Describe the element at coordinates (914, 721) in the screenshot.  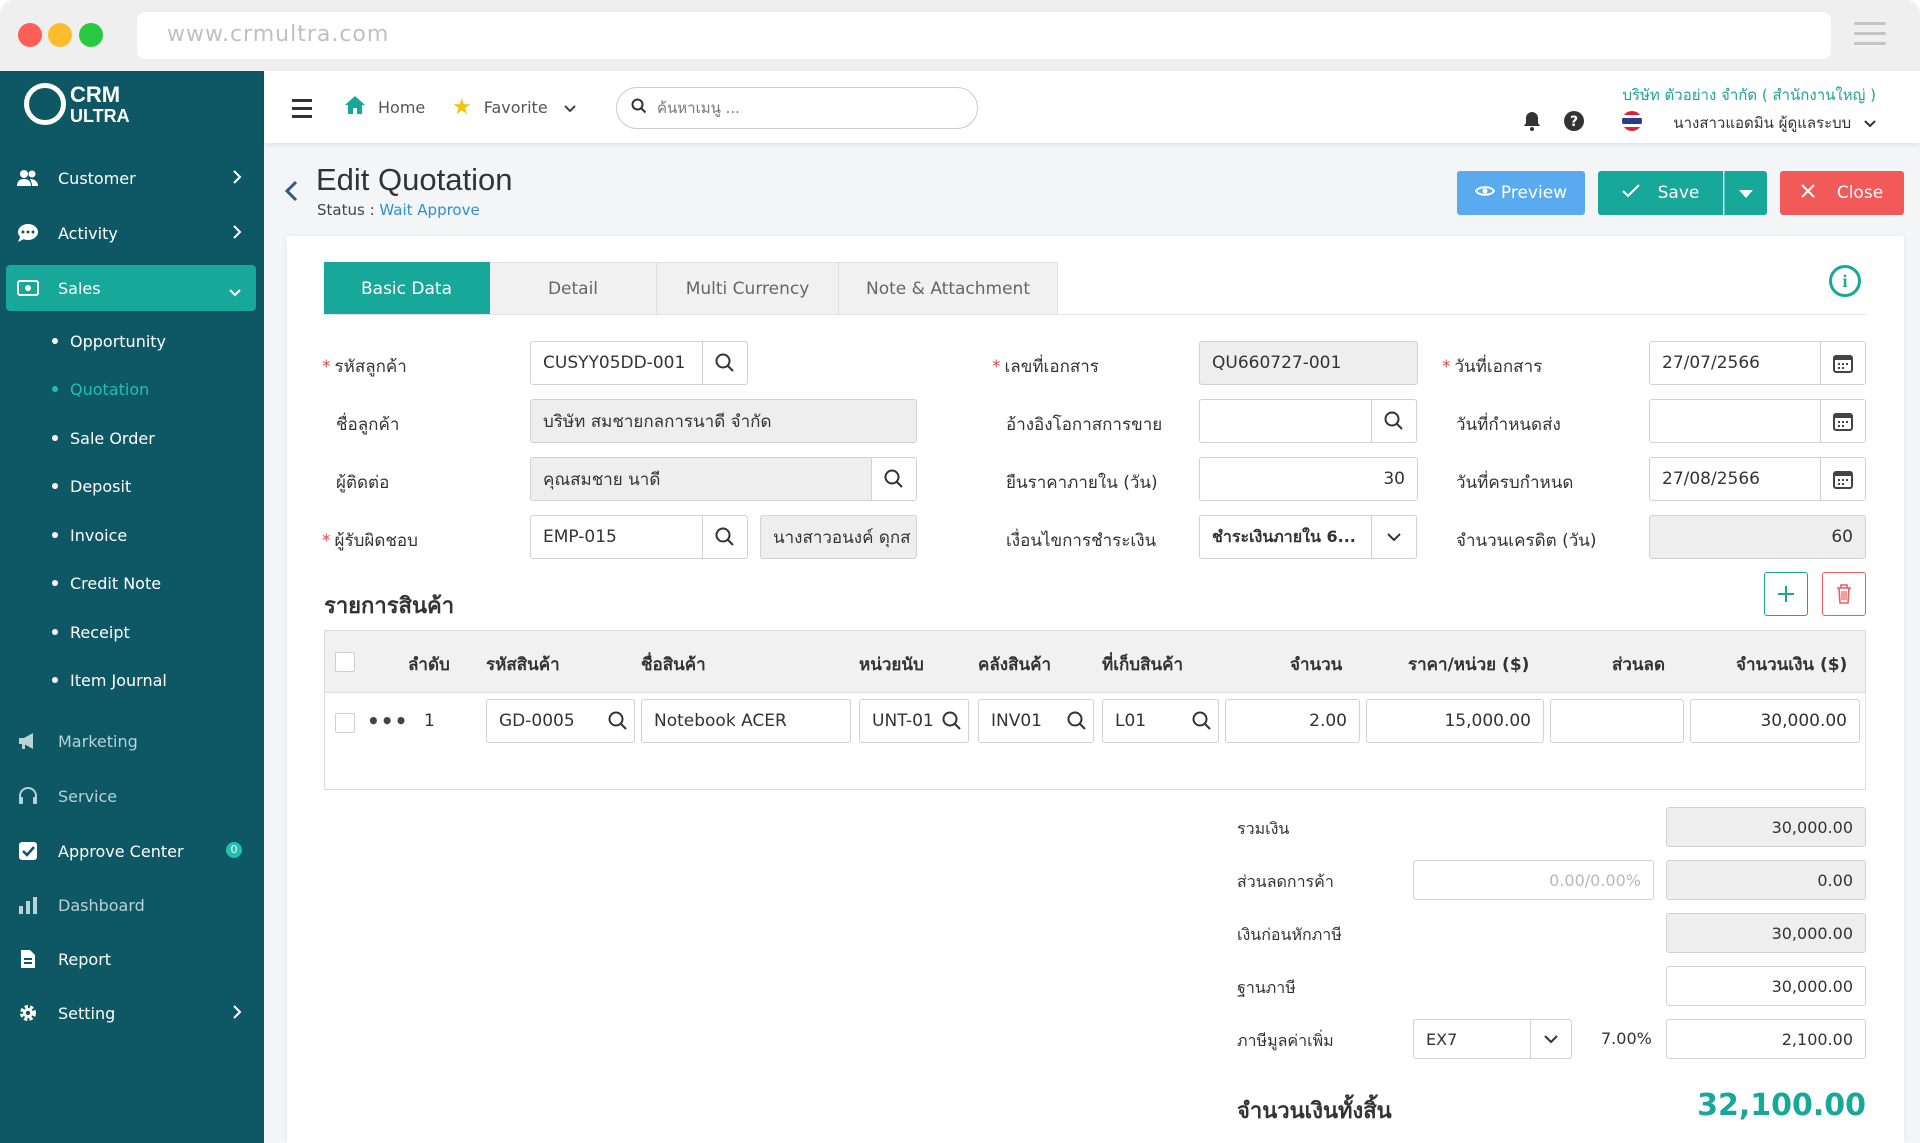
I see `unit-field: UNT-01` at that location.